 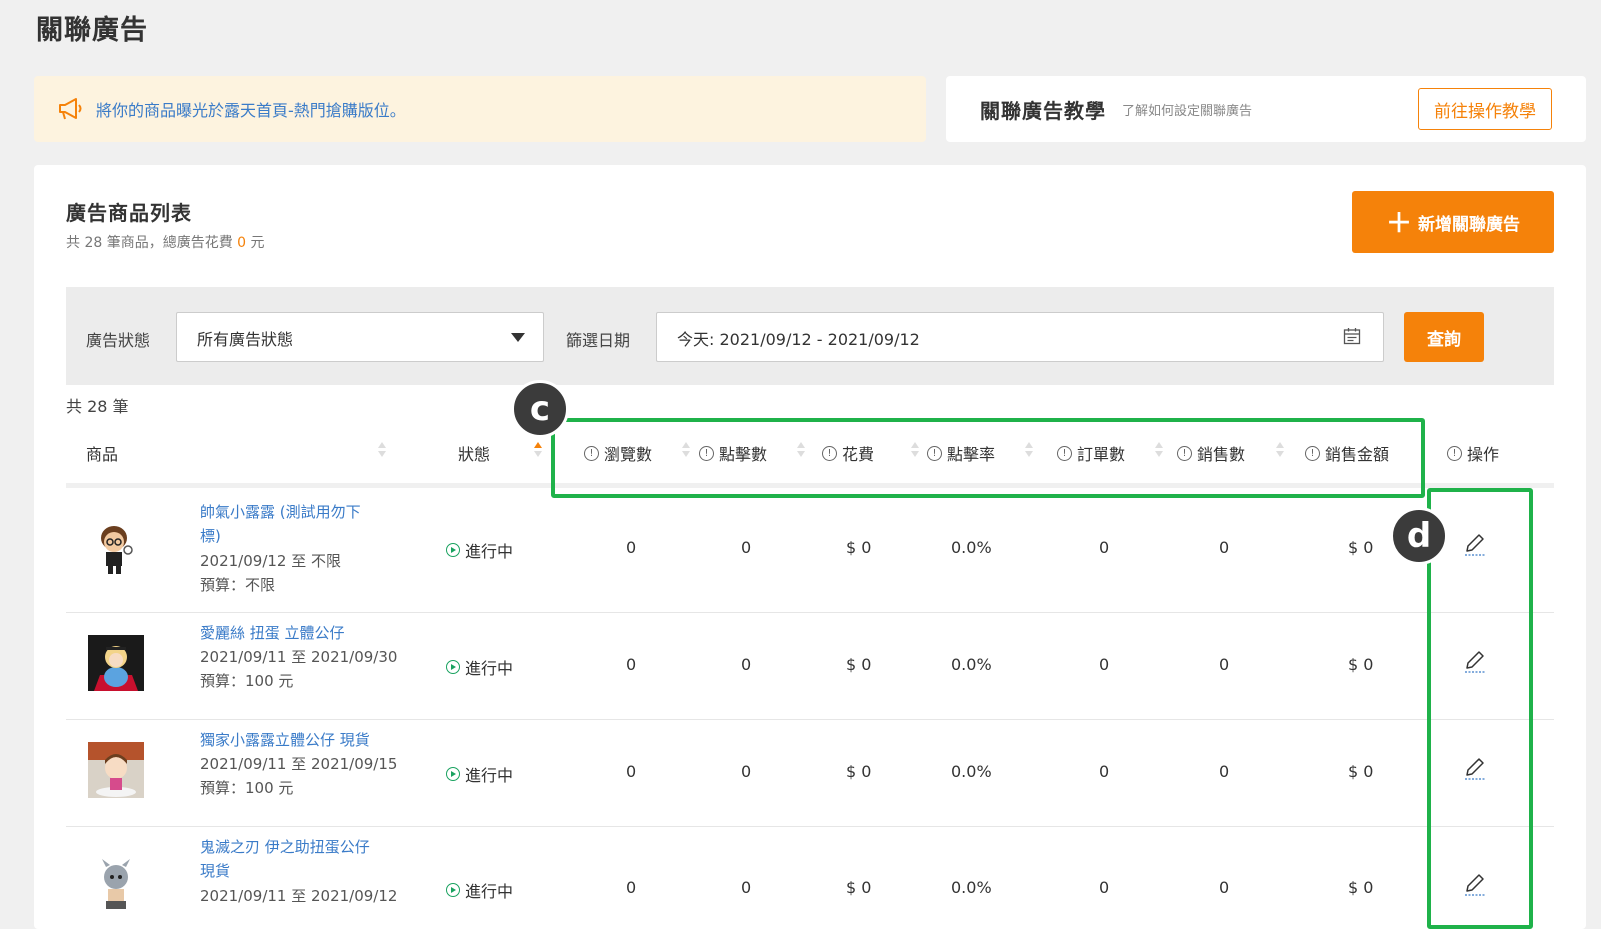 I want to click on product-name: 獨家小露露立體公仔 現貨, so click(x=297, y=740).